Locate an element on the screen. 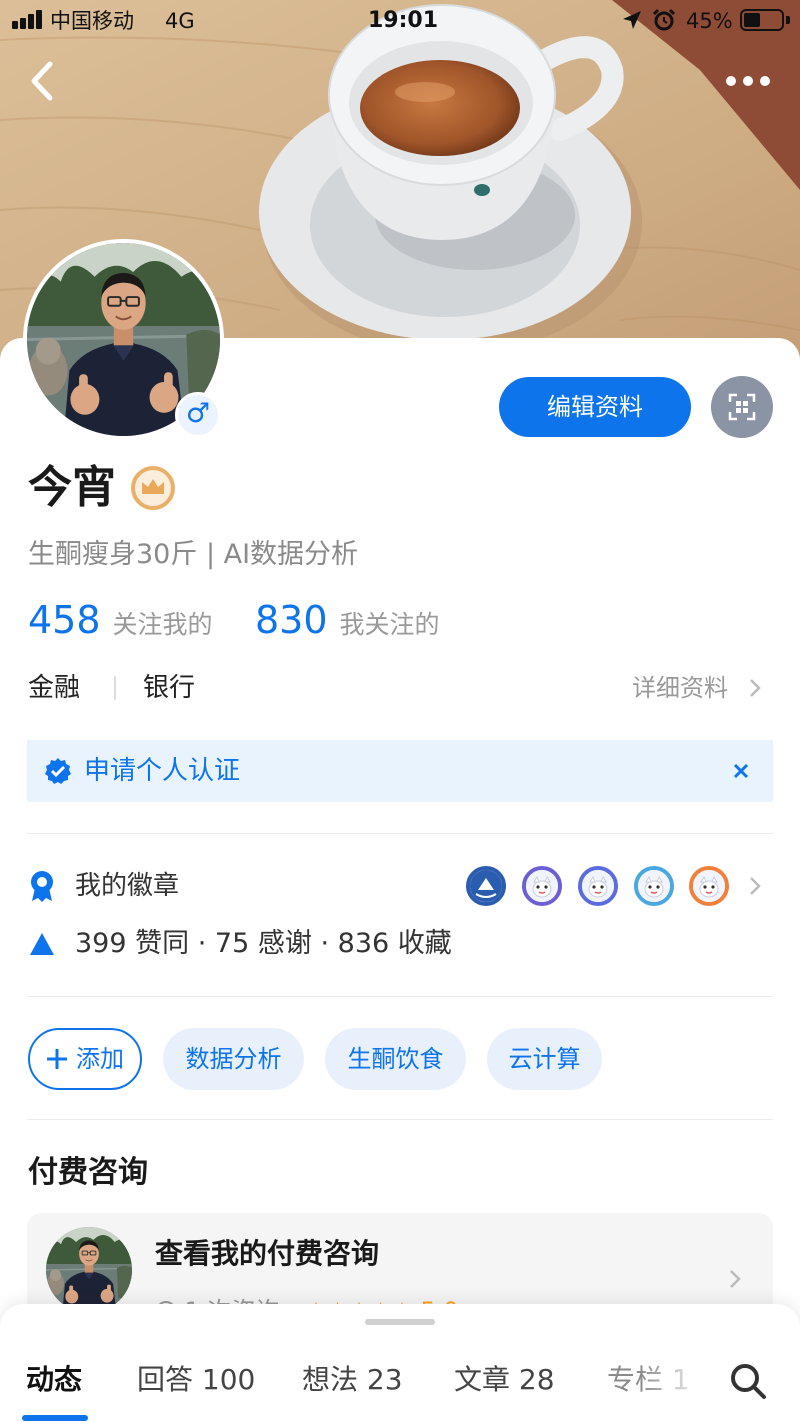 The image size is (800, 1422). agree-label: 赞同 is located at coordinates (162, 943).